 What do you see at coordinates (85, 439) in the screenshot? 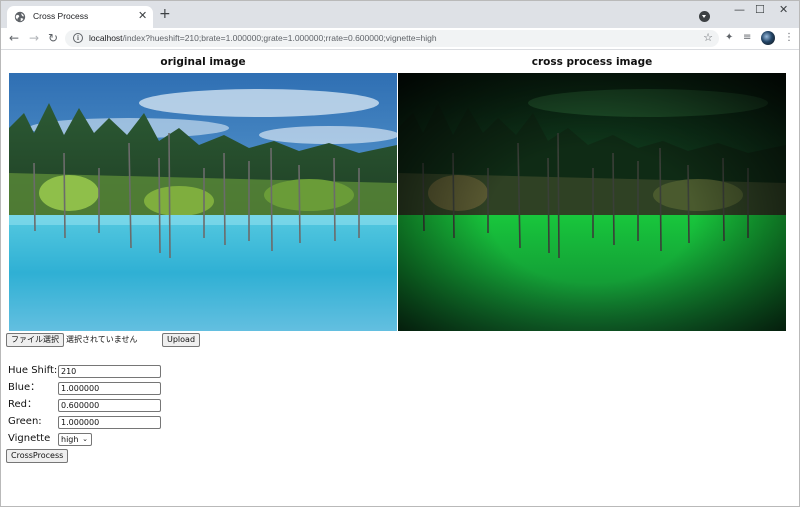
I see `chevron-down-icon: ⌄` at bounding box center [85, 439].